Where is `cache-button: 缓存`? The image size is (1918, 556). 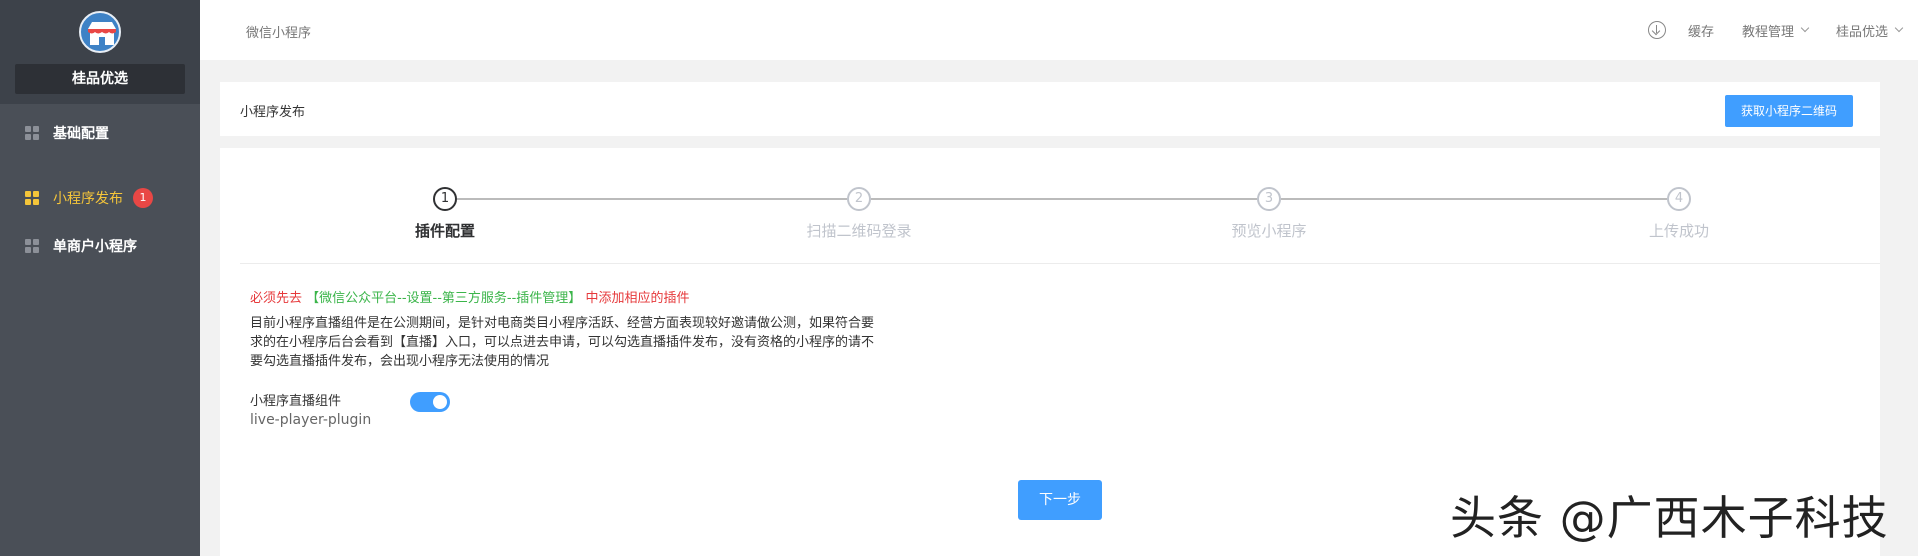 cache-button: 缓存 is located at coordinates (1701, 30).